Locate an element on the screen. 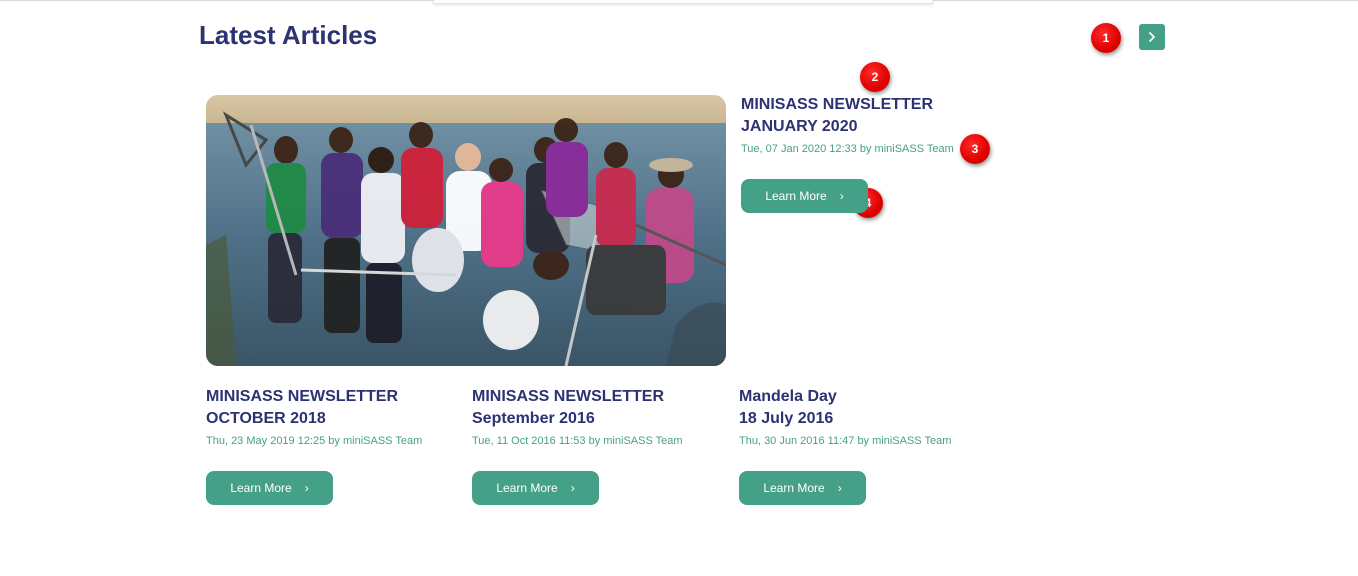 This screenshot has width=1358, height=576. section-title: Latest Articles is located at coordinates (288, 35).